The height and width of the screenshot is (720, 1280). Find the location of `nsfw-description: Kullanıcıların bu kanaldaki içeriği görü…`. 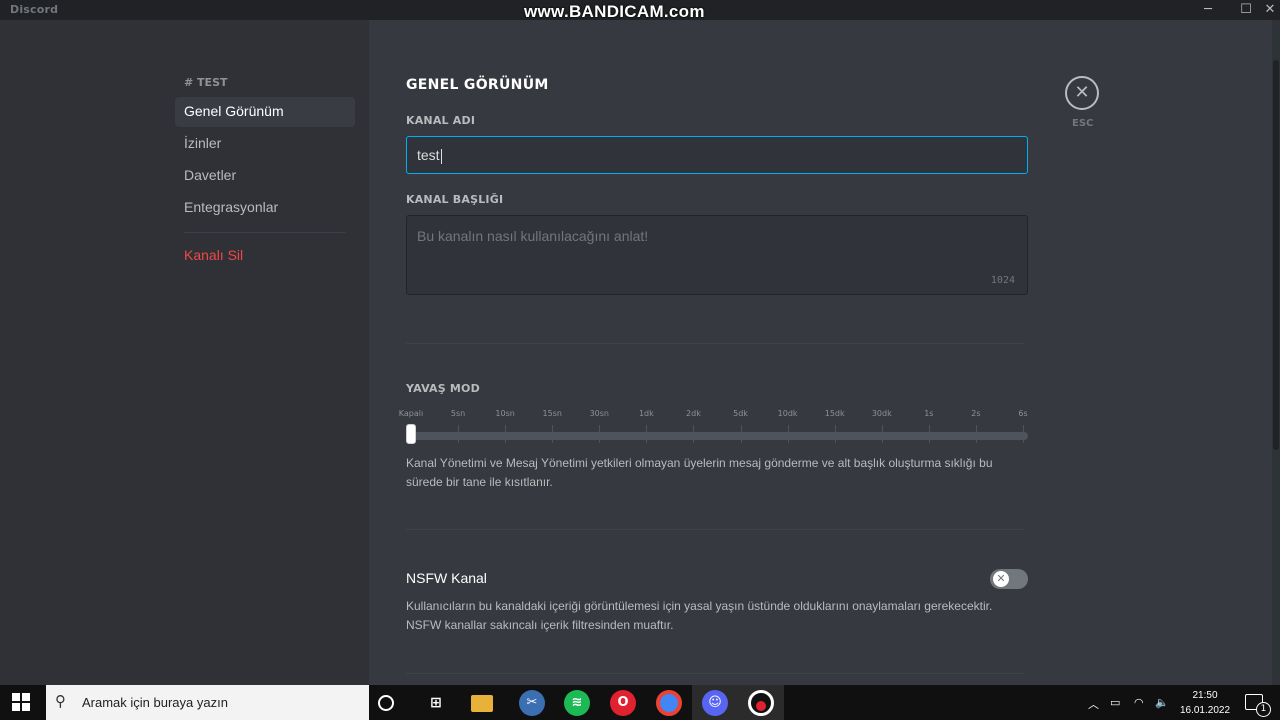

nsfw-description: Kullanıcıların bu kanaldaki içeriği görü… is located at coordinates (716, 616).